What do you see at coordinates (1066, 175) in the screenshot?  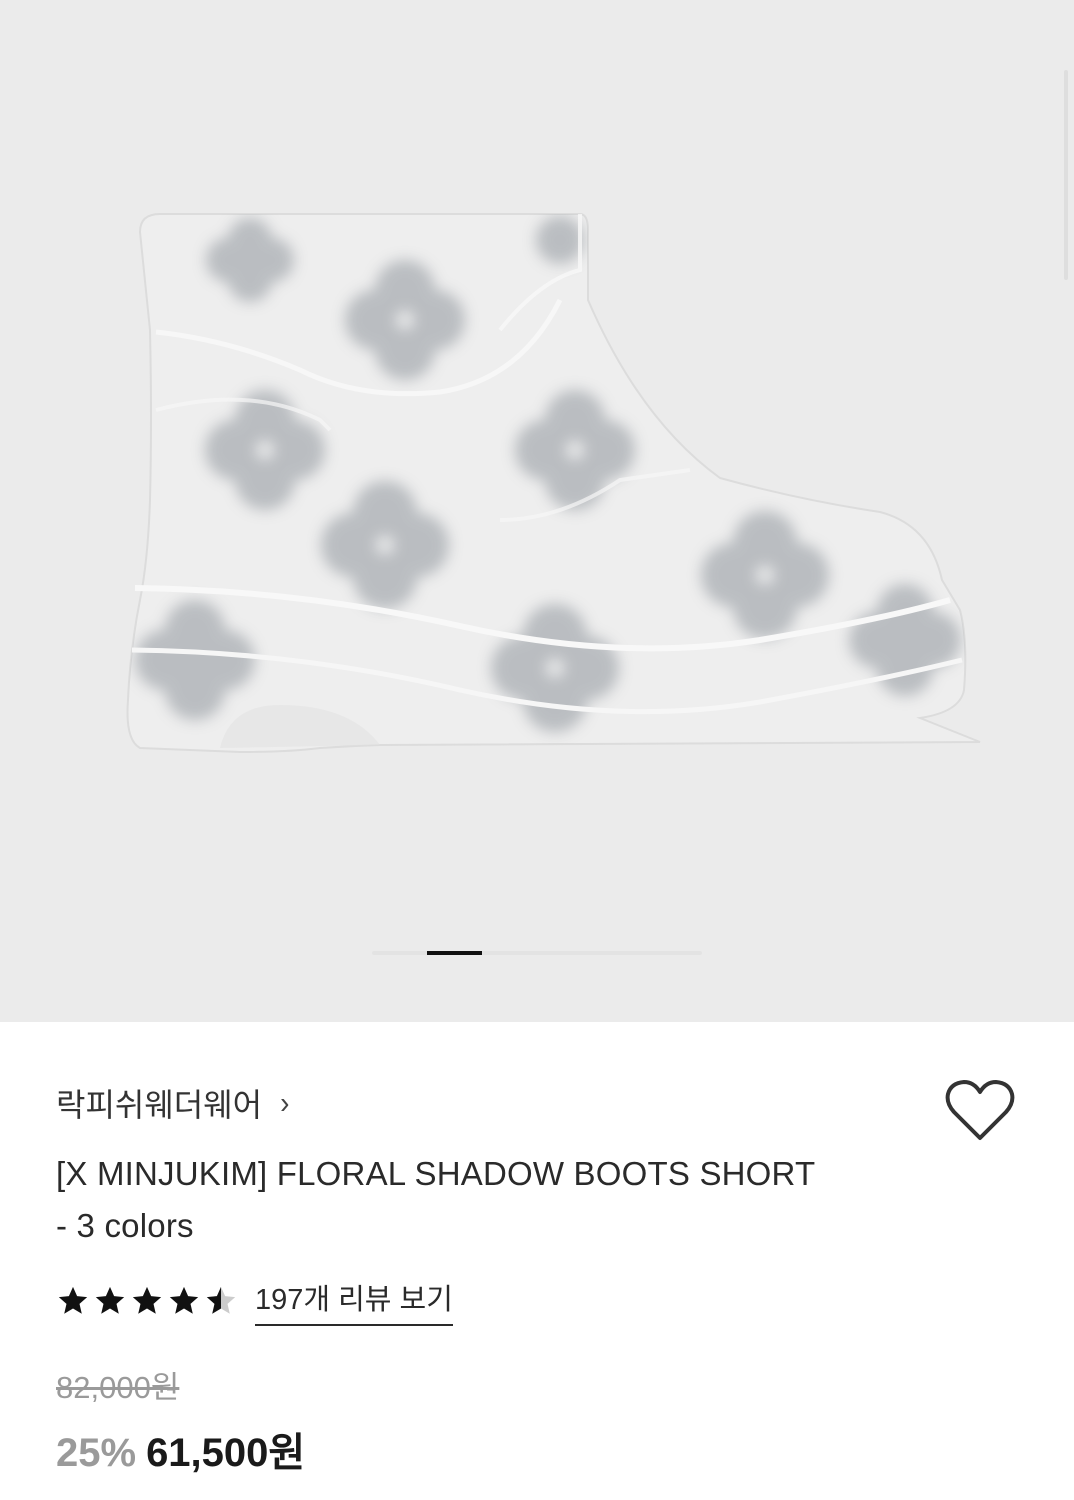 I see `scrollbar-thumb` at bounding box center [1066, 175].